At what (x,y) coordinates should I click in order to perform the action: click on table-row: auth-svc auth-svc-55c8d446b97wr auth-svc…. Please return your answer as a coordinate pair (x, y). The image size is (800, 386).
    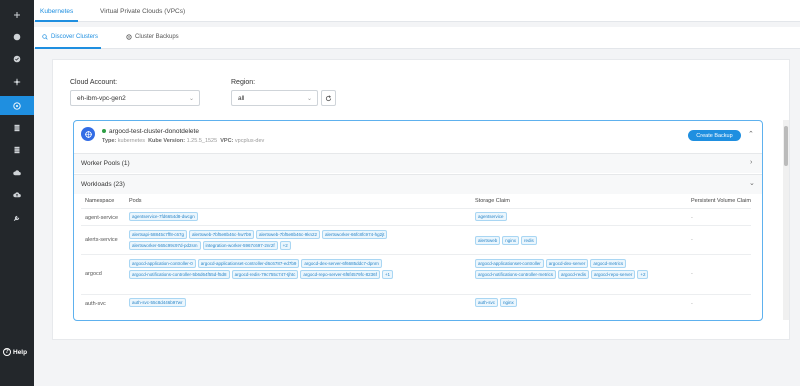
    Looking at the image, I should click on (416, 304).